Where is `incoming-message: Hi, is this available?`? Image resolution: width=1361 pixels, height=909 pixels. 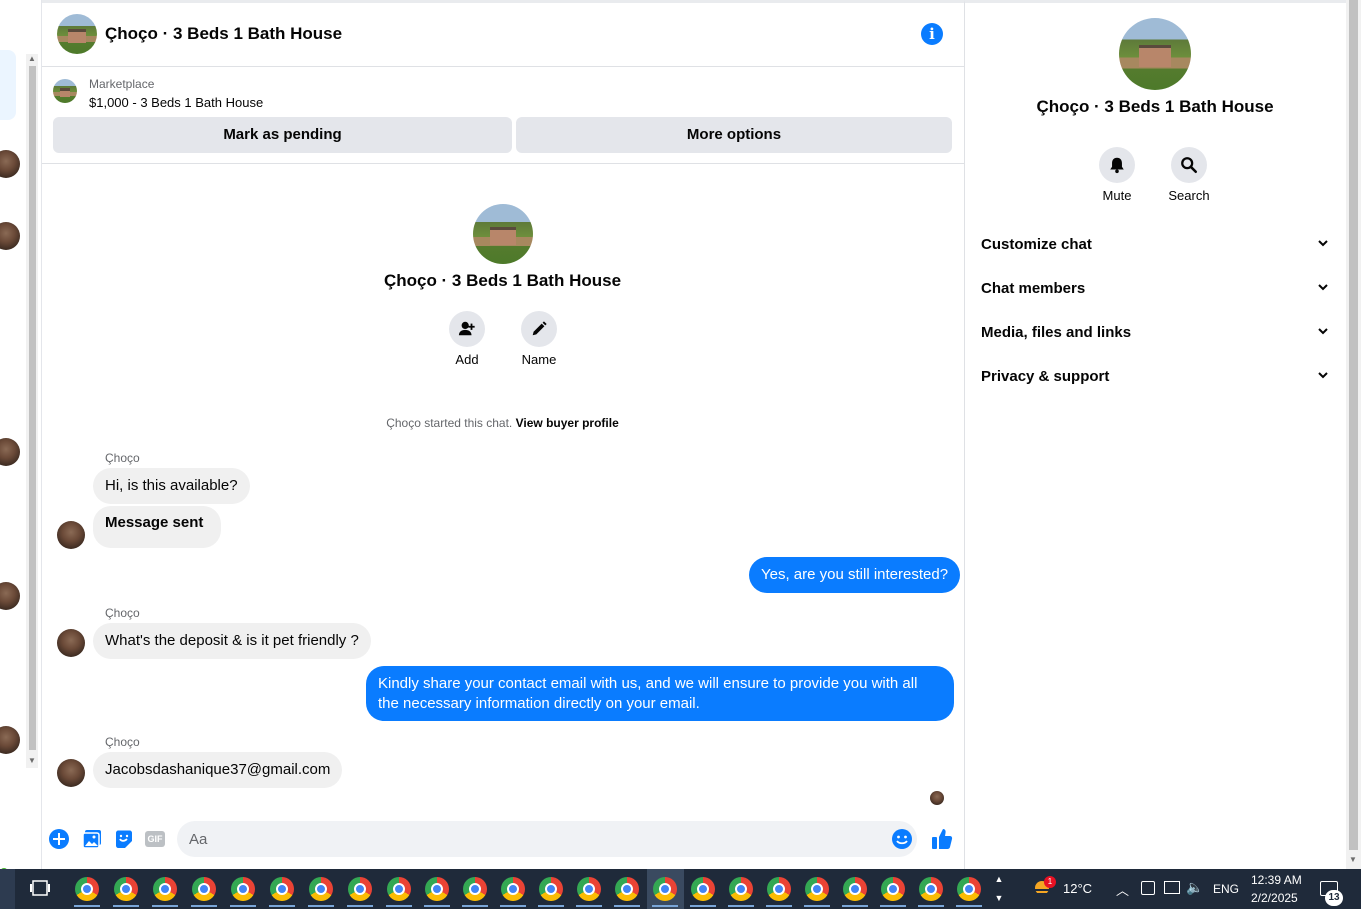 incoming-message: Hi, is this available? is located at coordinates (171, 486).